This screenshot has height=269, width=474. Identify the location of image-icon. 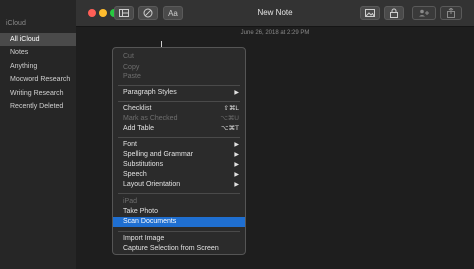
(370, 13).